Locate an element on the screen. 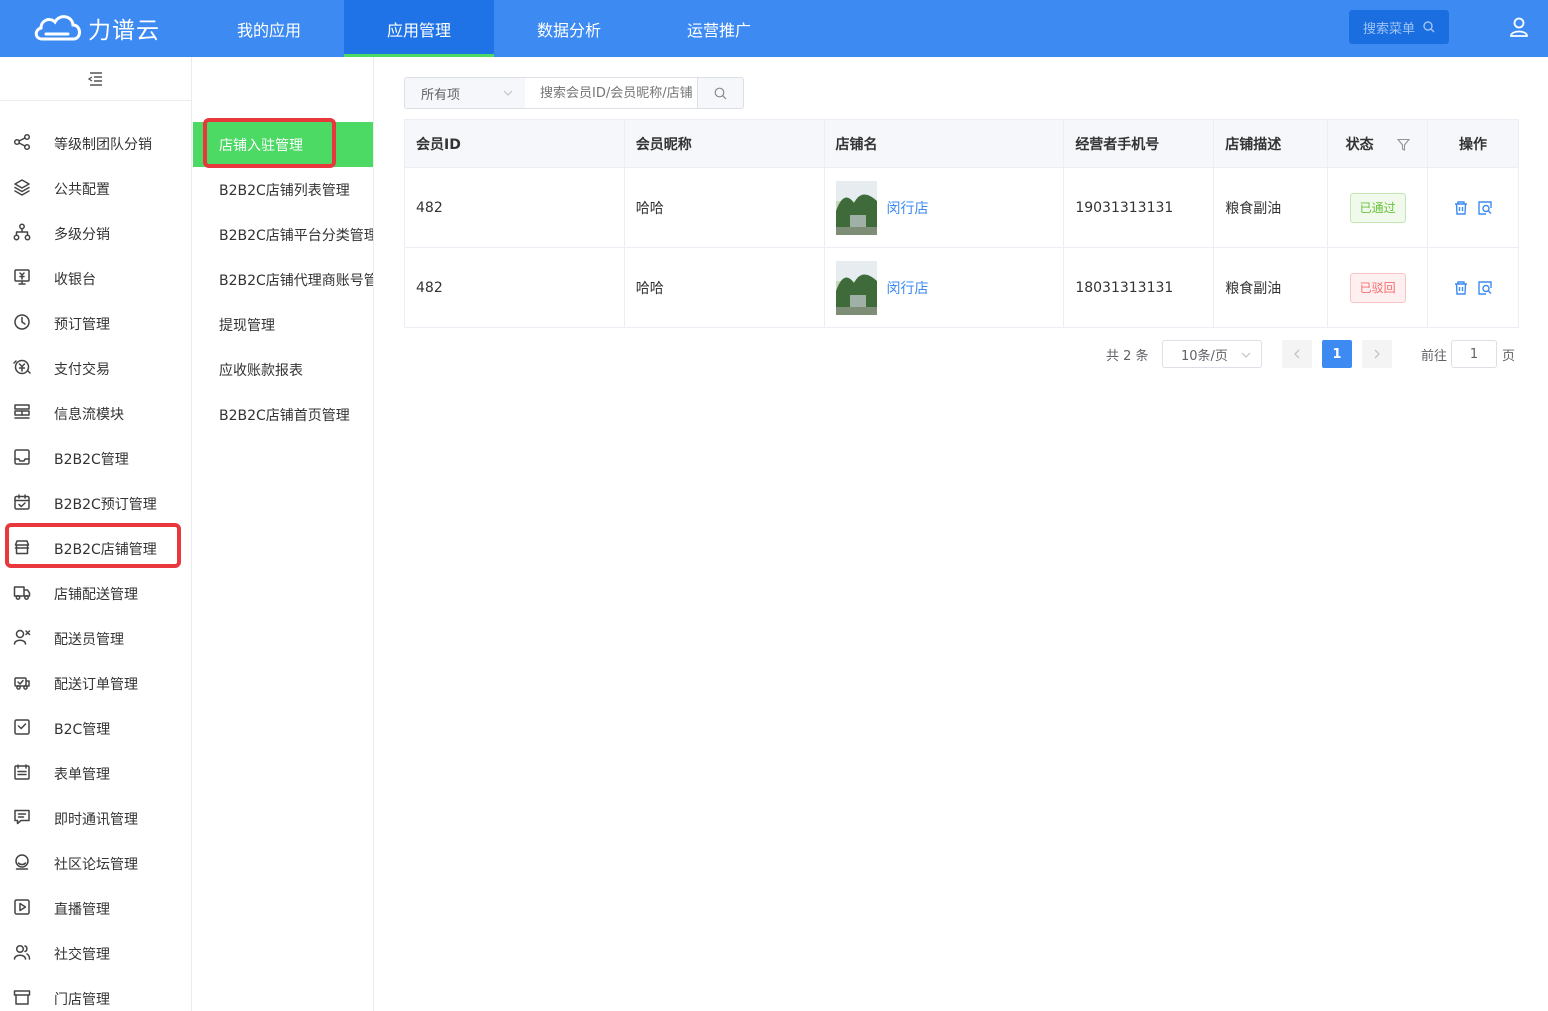 This screenshot has height=1011, width=1548. sidebar-item-label: 等级制团队分销 is located at coordinates (103, 144).